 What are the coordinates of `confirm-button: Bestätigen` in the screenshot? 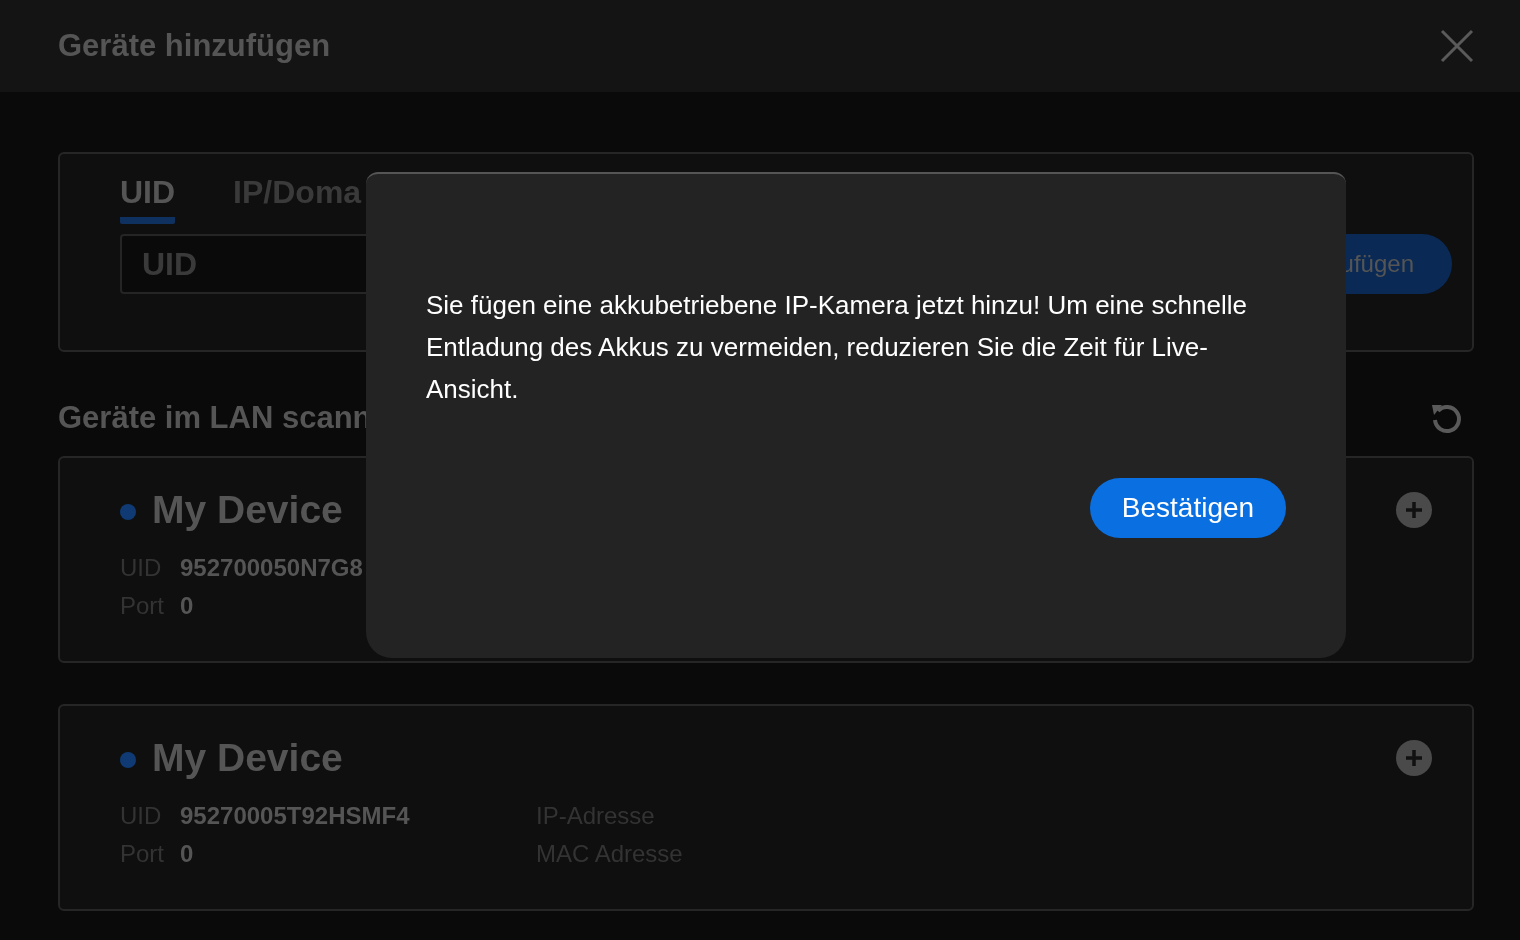 It's located at (1188, 508).